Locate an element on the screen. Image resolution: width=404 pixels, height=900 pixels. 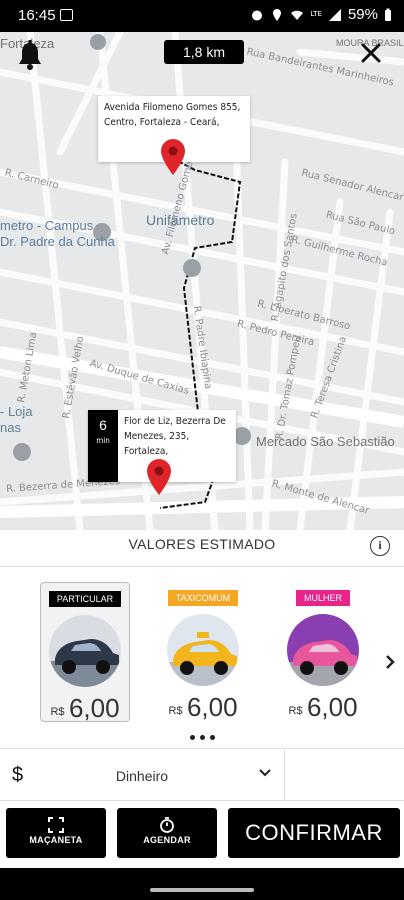
status-time: 16:45 is located at coordinates (37, 15).